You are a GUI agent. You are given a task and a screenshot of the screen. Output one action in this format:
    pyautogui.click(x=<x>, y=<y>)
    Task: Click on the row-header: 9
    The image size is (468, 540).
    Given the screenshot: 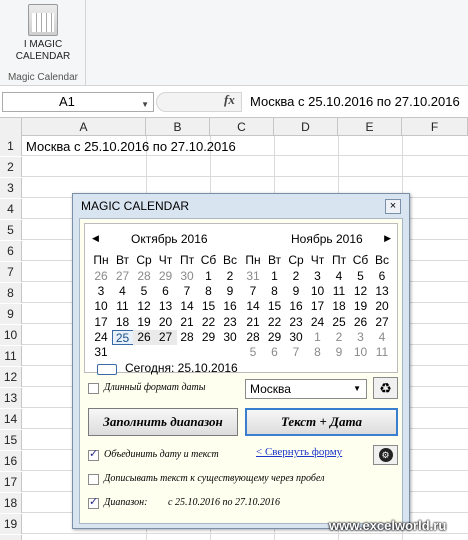 What is the action you would take?
    pyautogui.click(x=11, y=314)
    